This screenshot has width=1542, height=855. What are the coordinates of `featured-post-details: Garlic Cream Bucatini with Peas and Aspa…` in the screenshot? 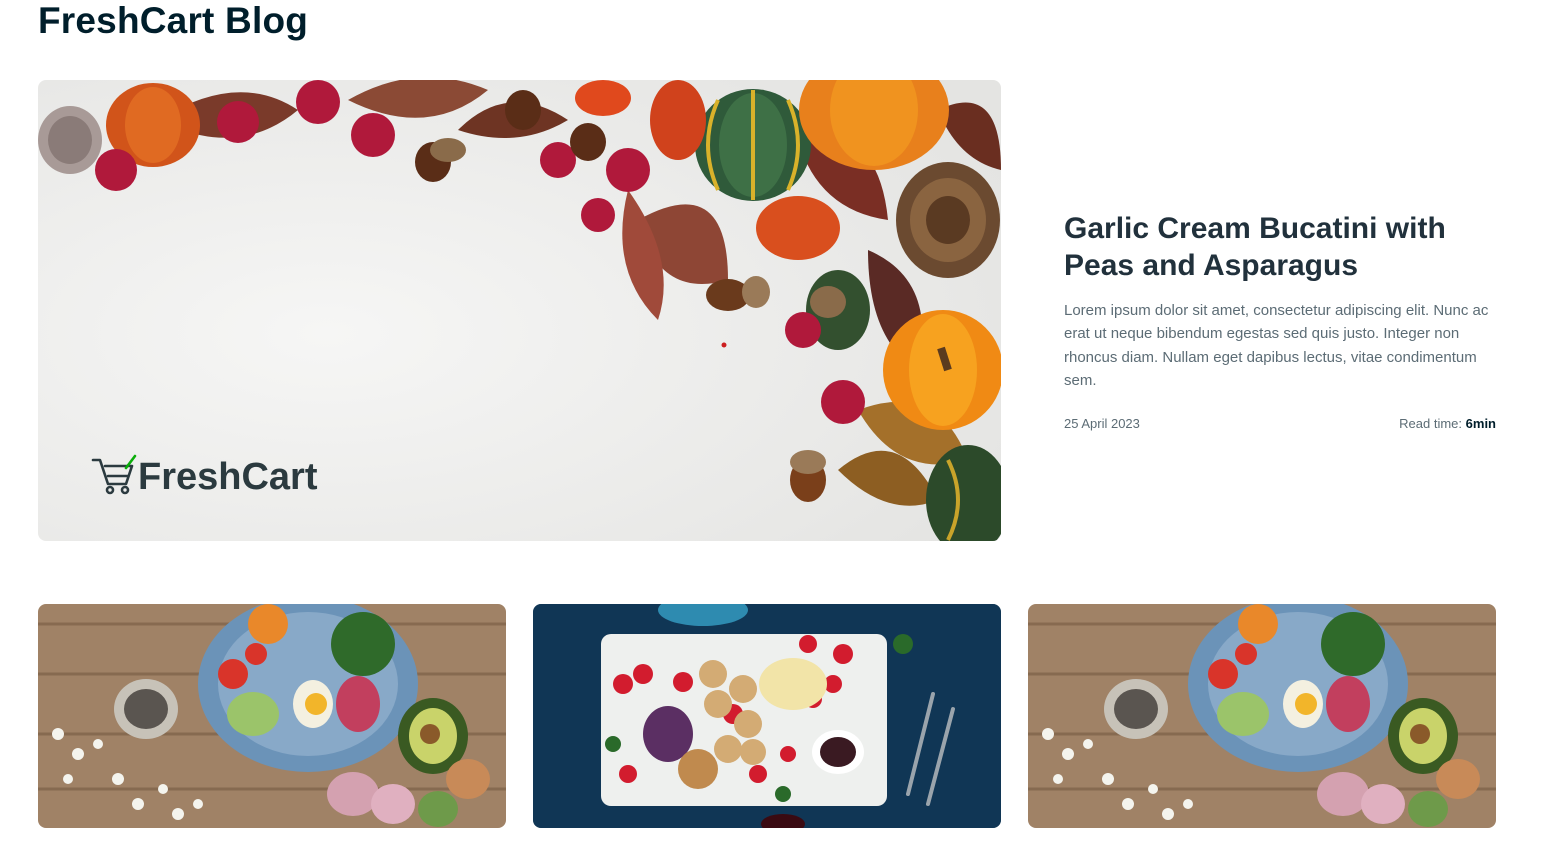 It's located at (1280, 320).